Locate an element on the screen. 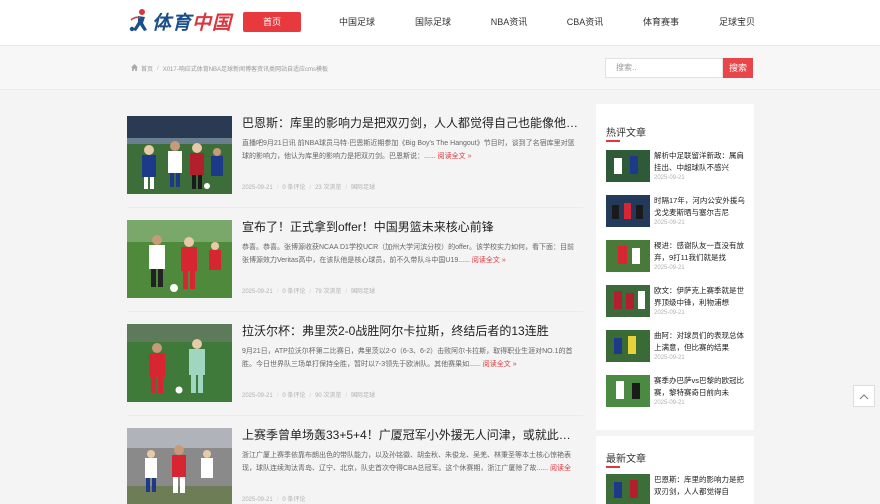  hot-article-item: 解析中足联留洋新政：属肩挂出、中超球队不感兴趣…… 2025-09-21 is located at coordinates (676, 168).